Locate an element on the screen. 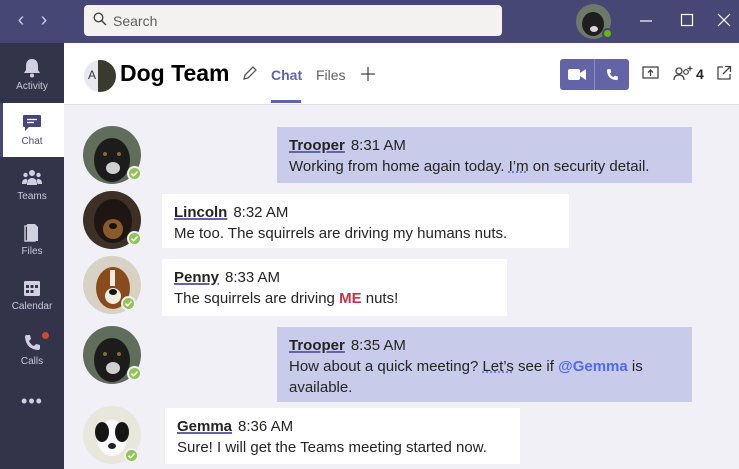  rail-item-label: Teams is located at coordinates (32, 196).